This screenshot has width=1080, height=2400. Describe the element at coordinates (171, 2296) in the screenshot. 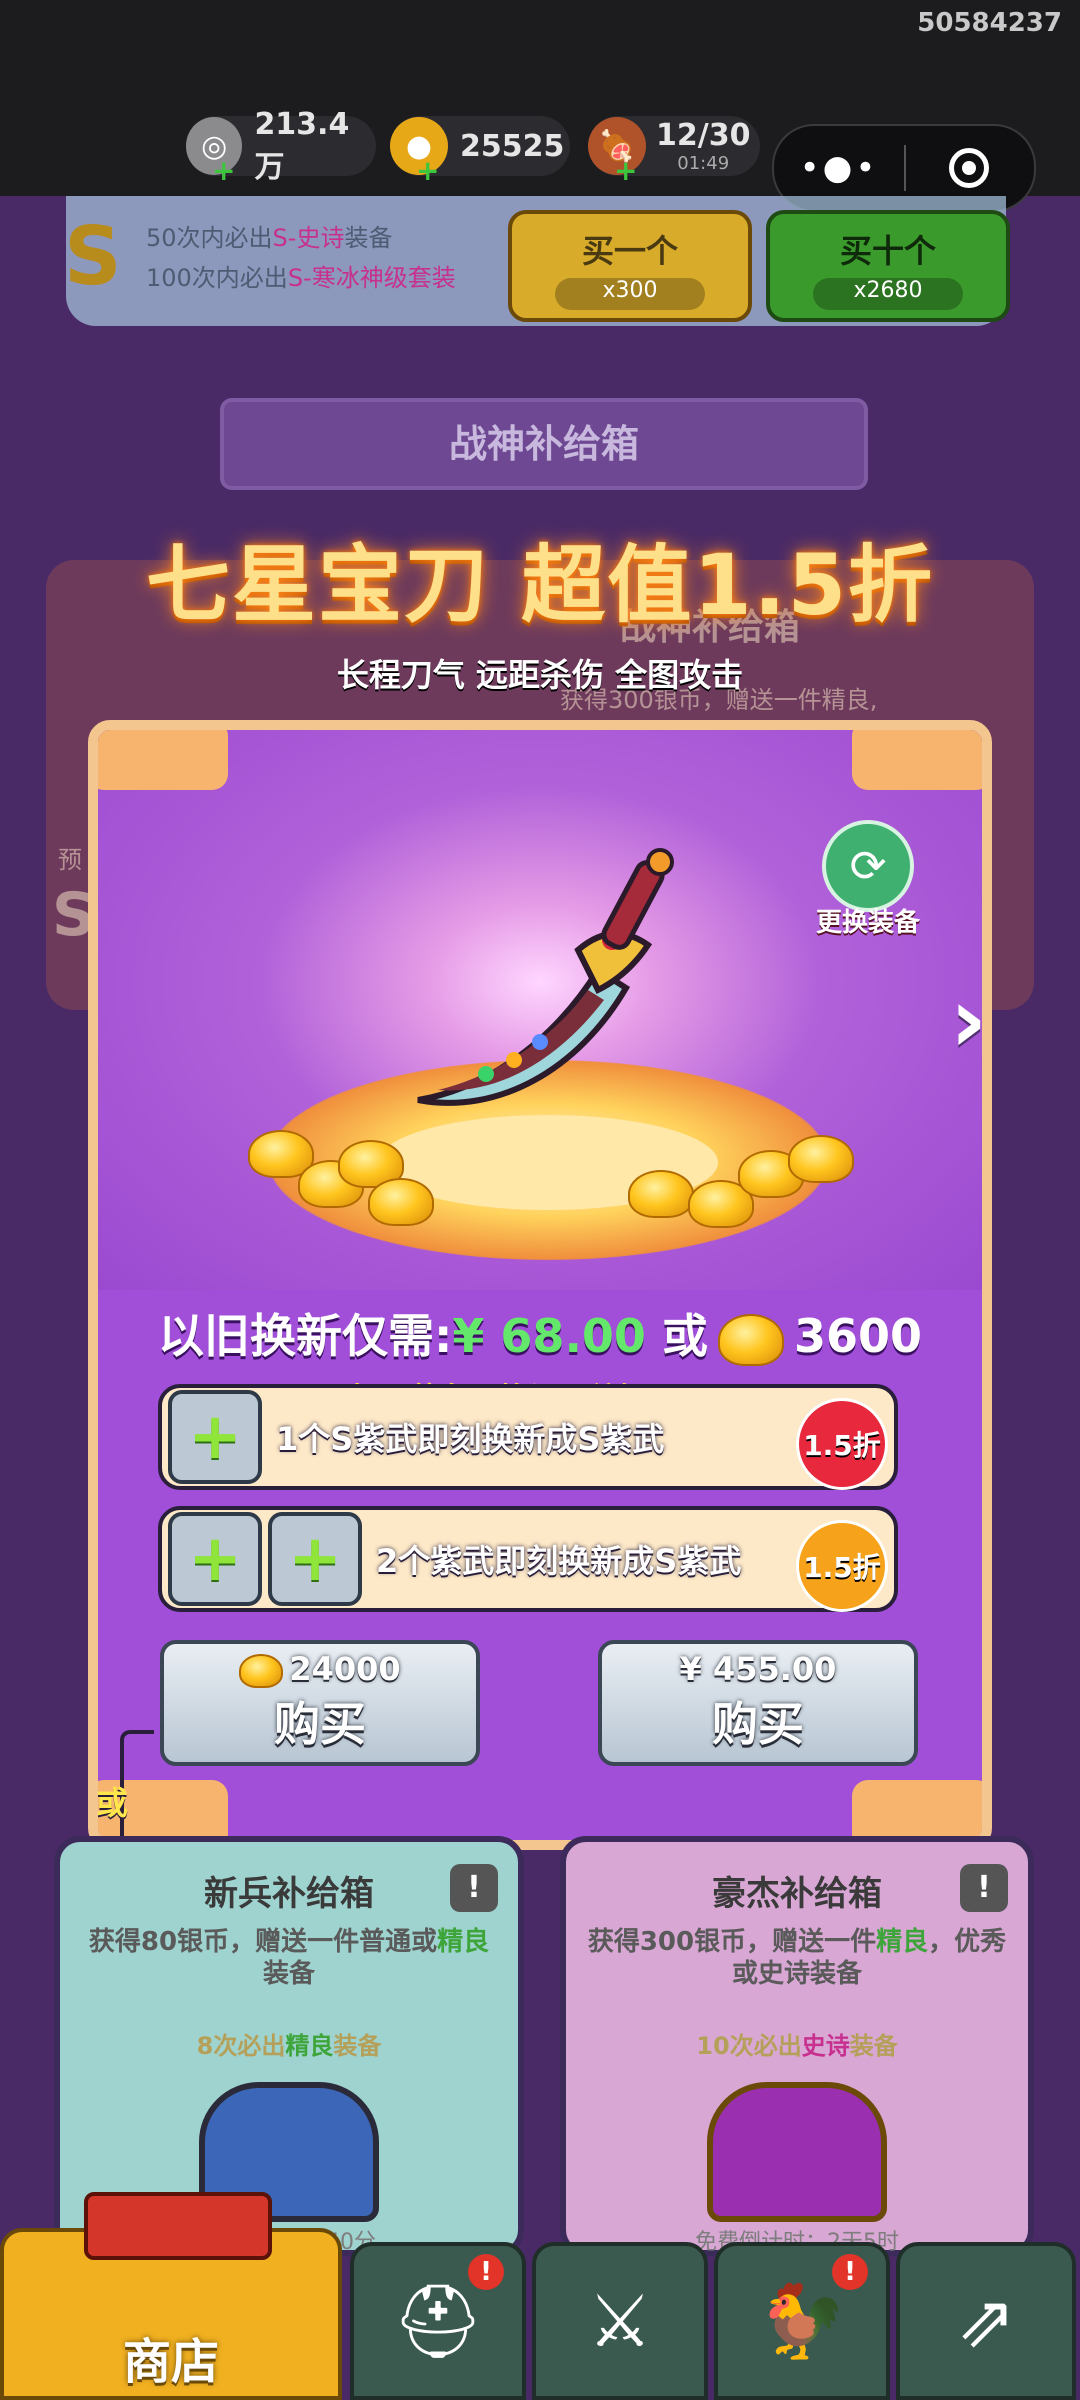

I see `nav-shop: 商店` at that location.